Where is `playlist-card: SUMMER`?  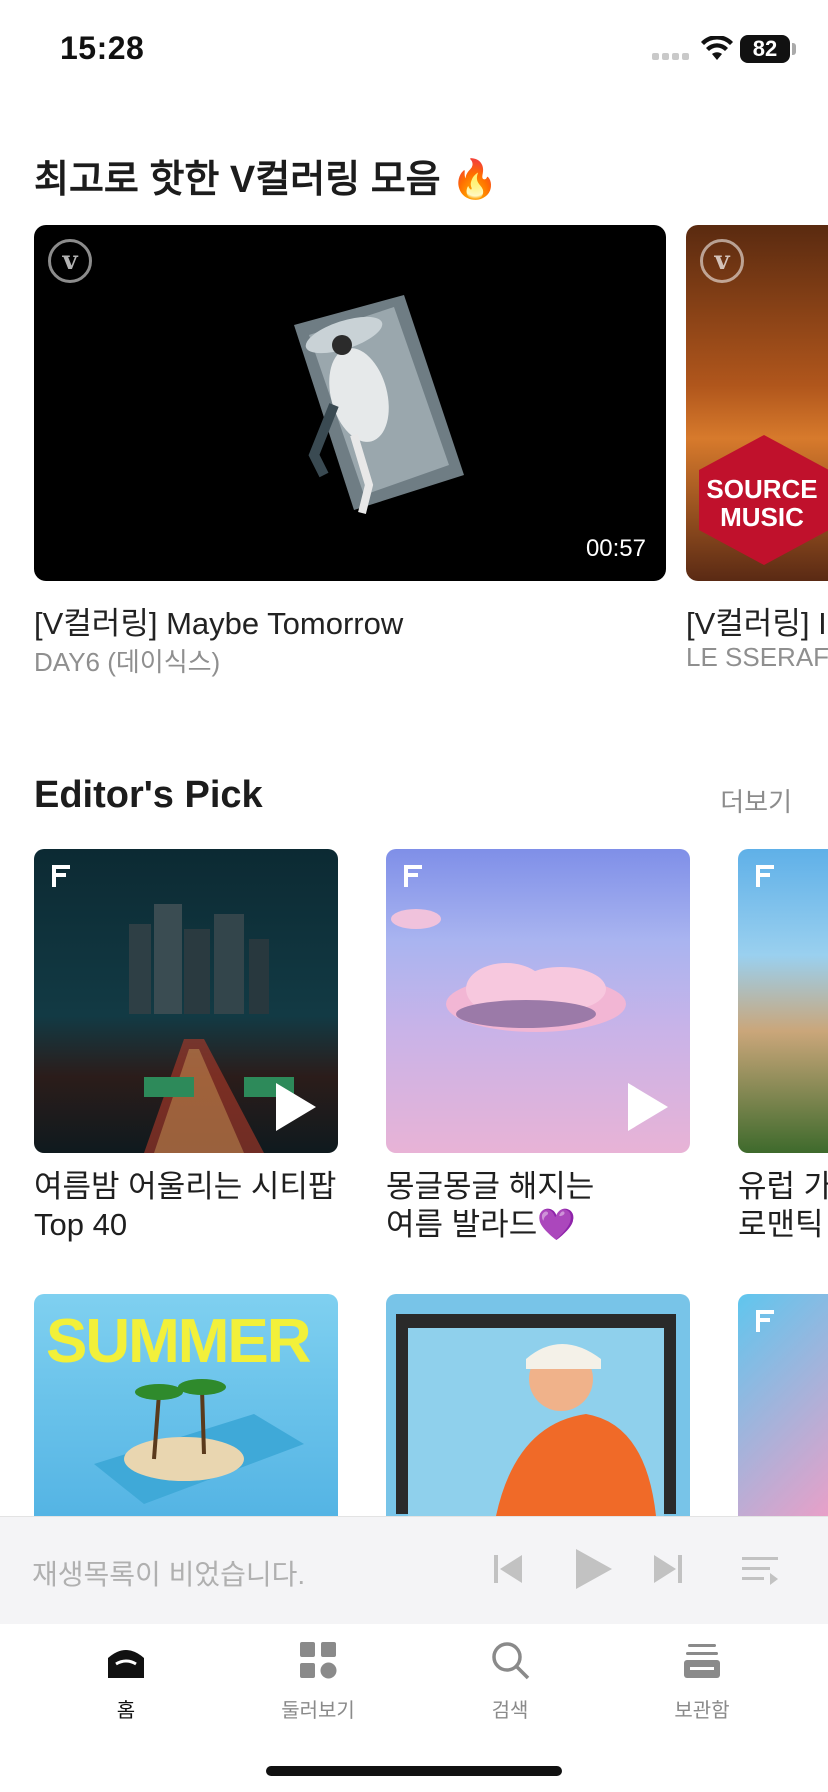 playlist-card: SUMMER is located at coordinates (186, 1405).